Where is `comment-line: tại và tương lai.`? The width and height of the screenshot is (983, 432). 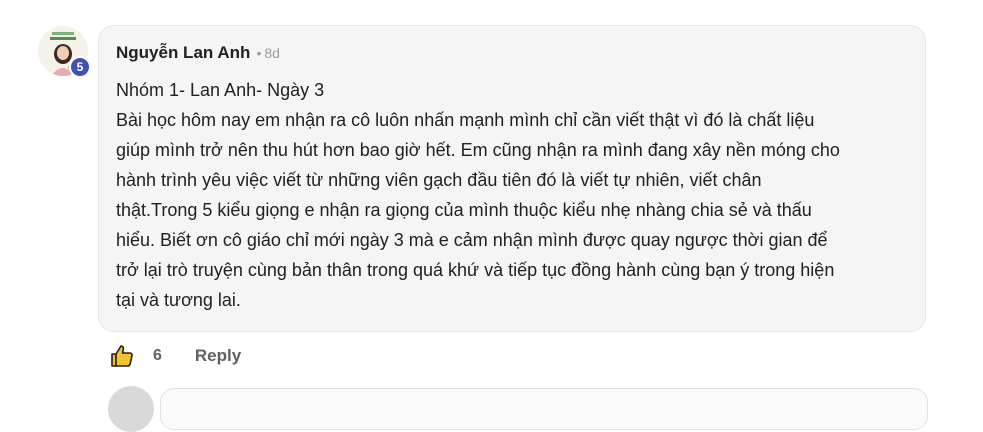
comment-line: tại và tương lai. is located at coordinates (178, 300).